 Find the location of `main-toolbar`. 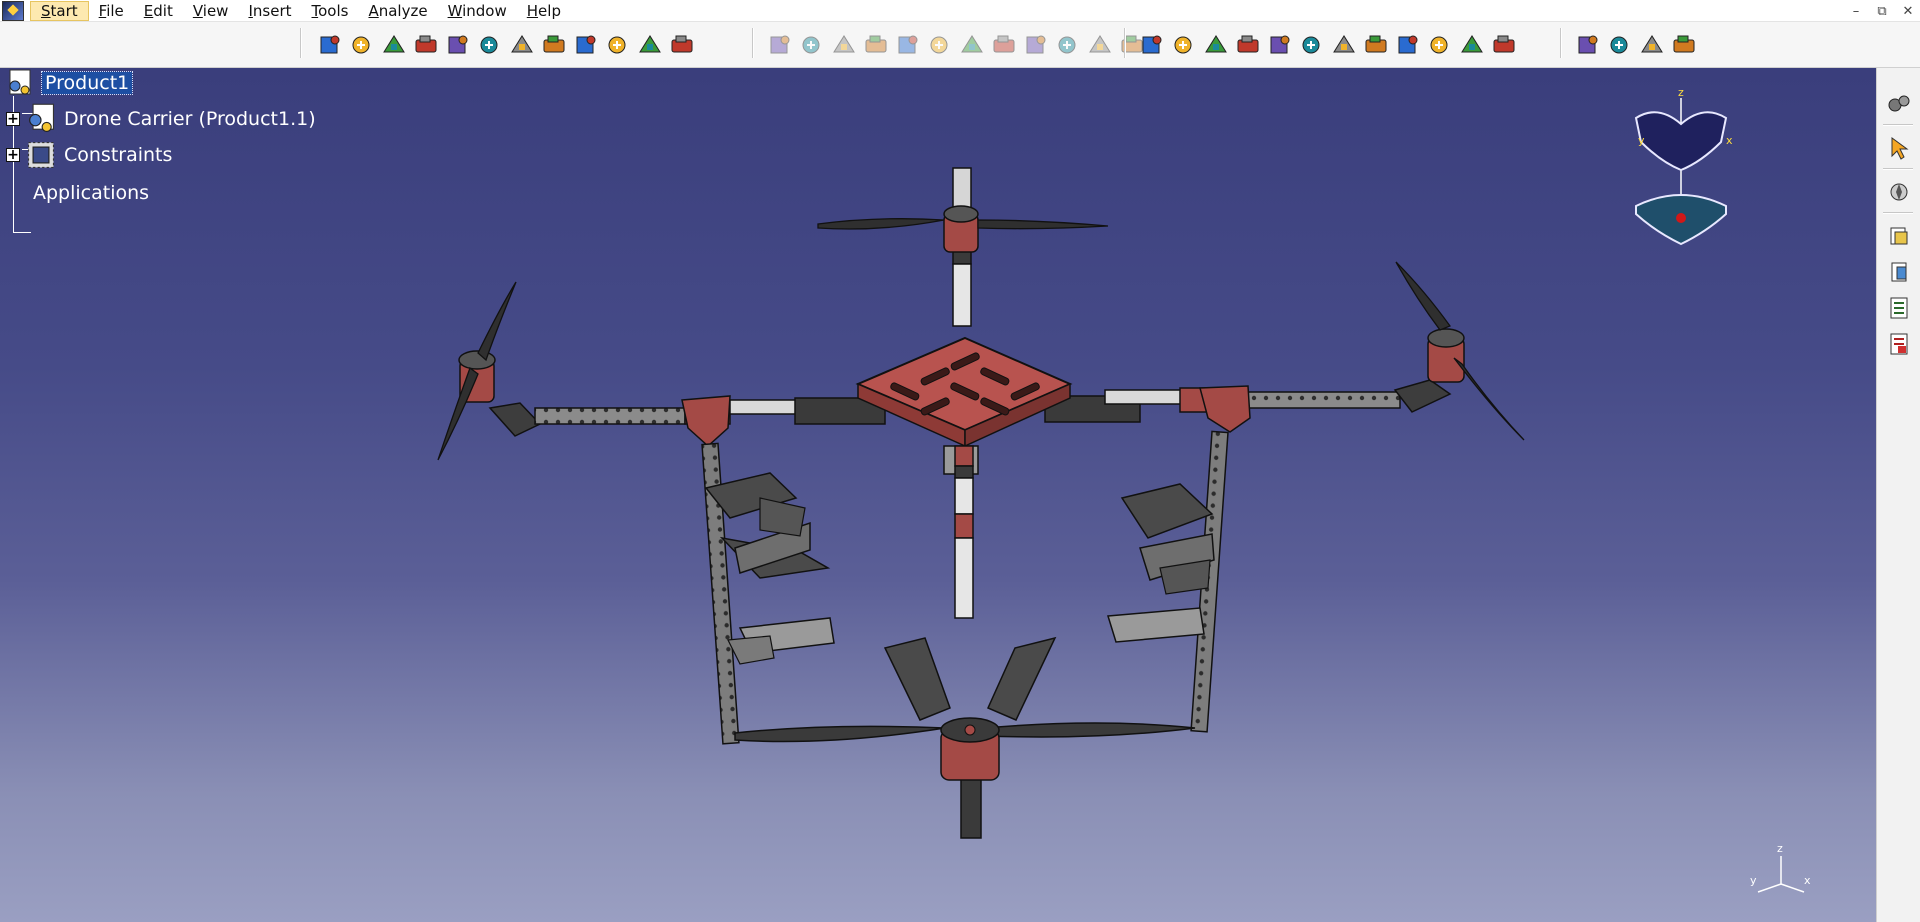

main-toolbar is located at coordinates (960, 45).